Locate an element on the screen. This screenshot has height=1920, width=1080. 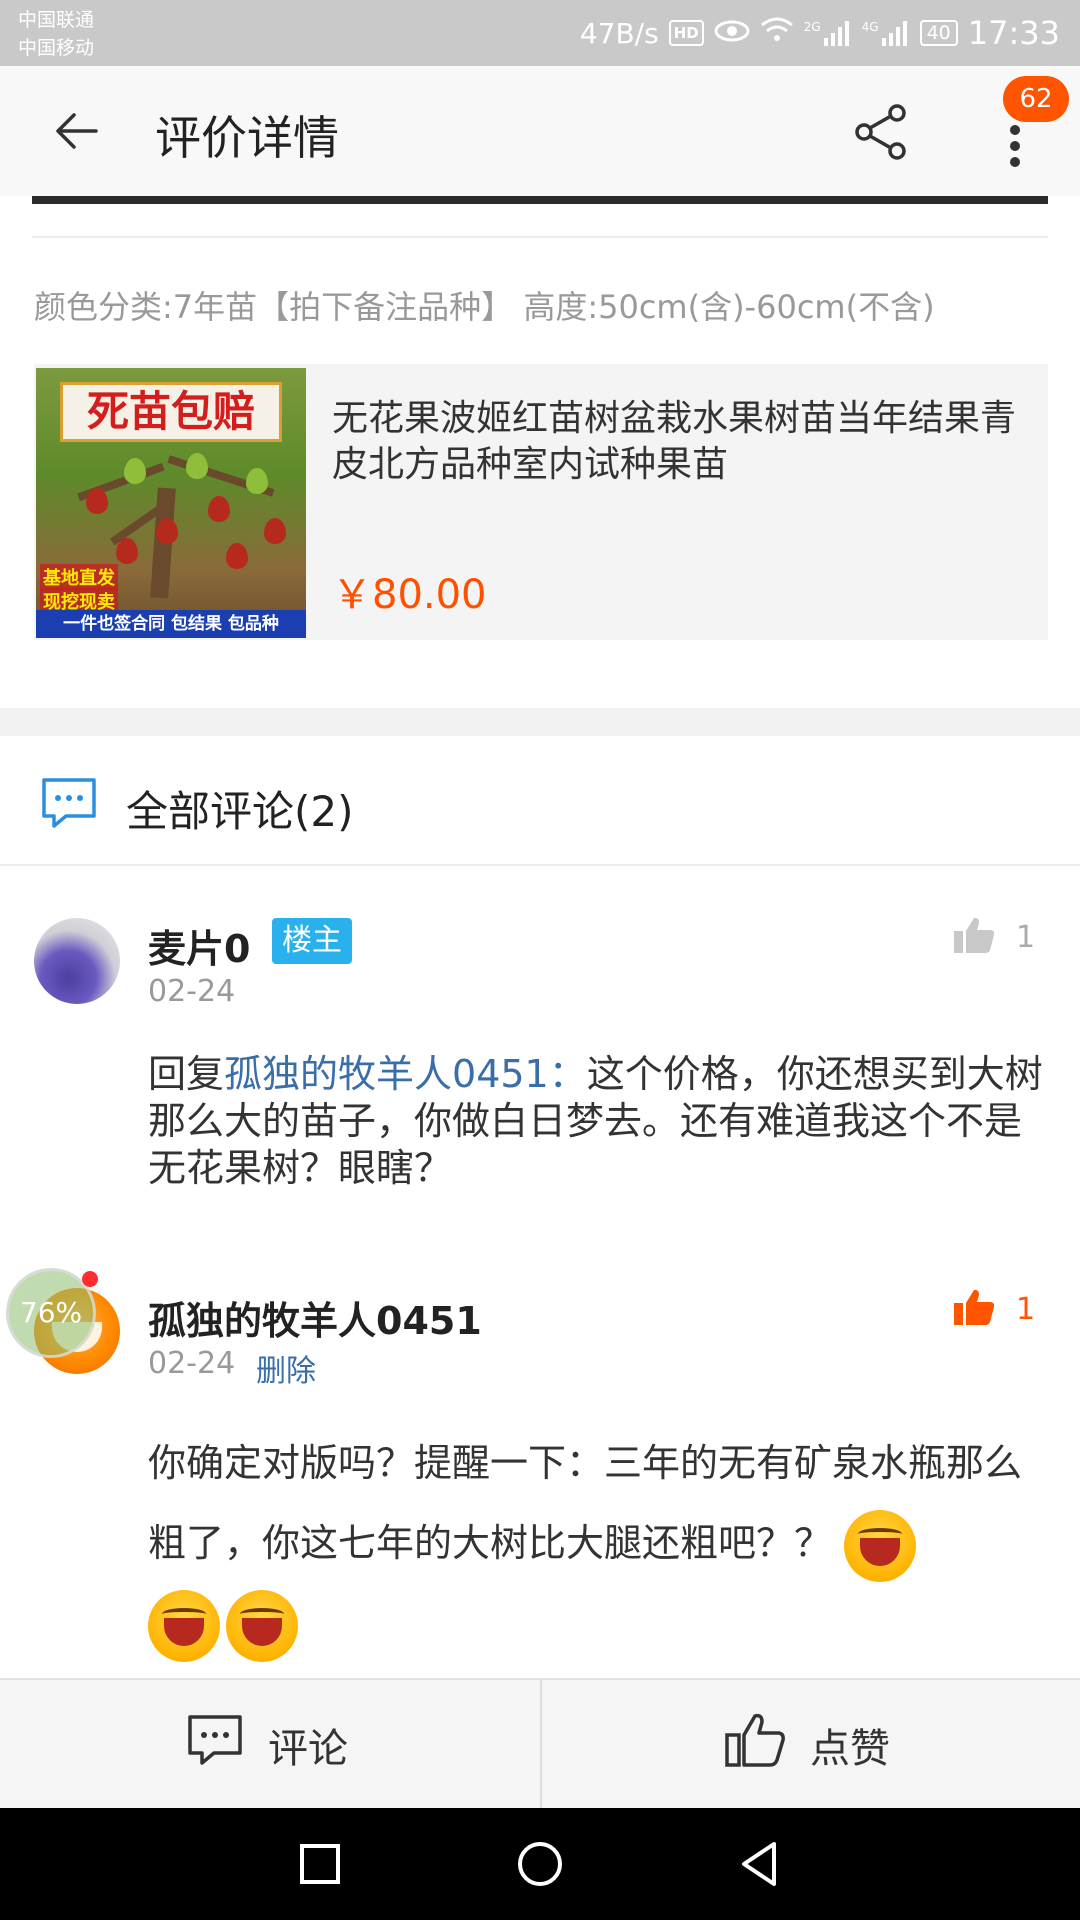
status-indicators: 47B/s HD 2G 4G 40 17:33 is located at coordinates (820, 33).